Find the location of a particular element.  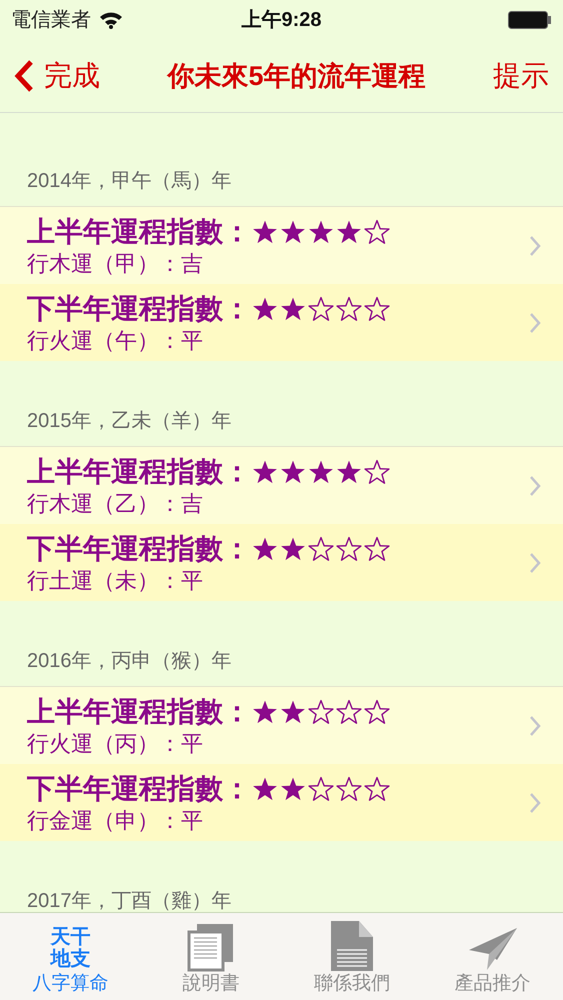

fortune-row: 下半年運程指數： 行火運（午）：平 is located at coordinates (281, 322).